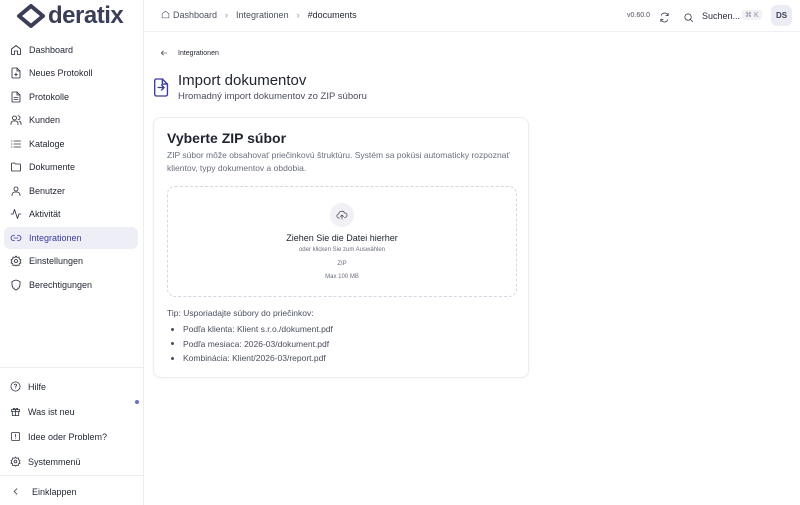  I want to click on breadcrumb-integrationen: Integrationen, so click(262, 15).